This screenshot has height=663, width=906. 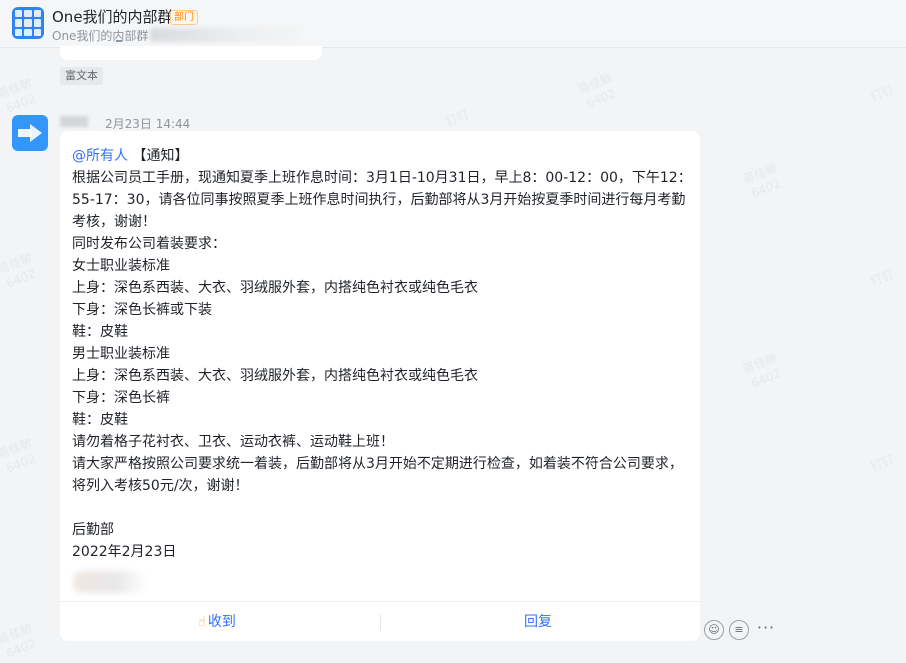 What do you see at coordinates (142, 310) in the screenshot?
I see `message-line: 下身：深色长裤或下装` at bounding box center [142, 310].